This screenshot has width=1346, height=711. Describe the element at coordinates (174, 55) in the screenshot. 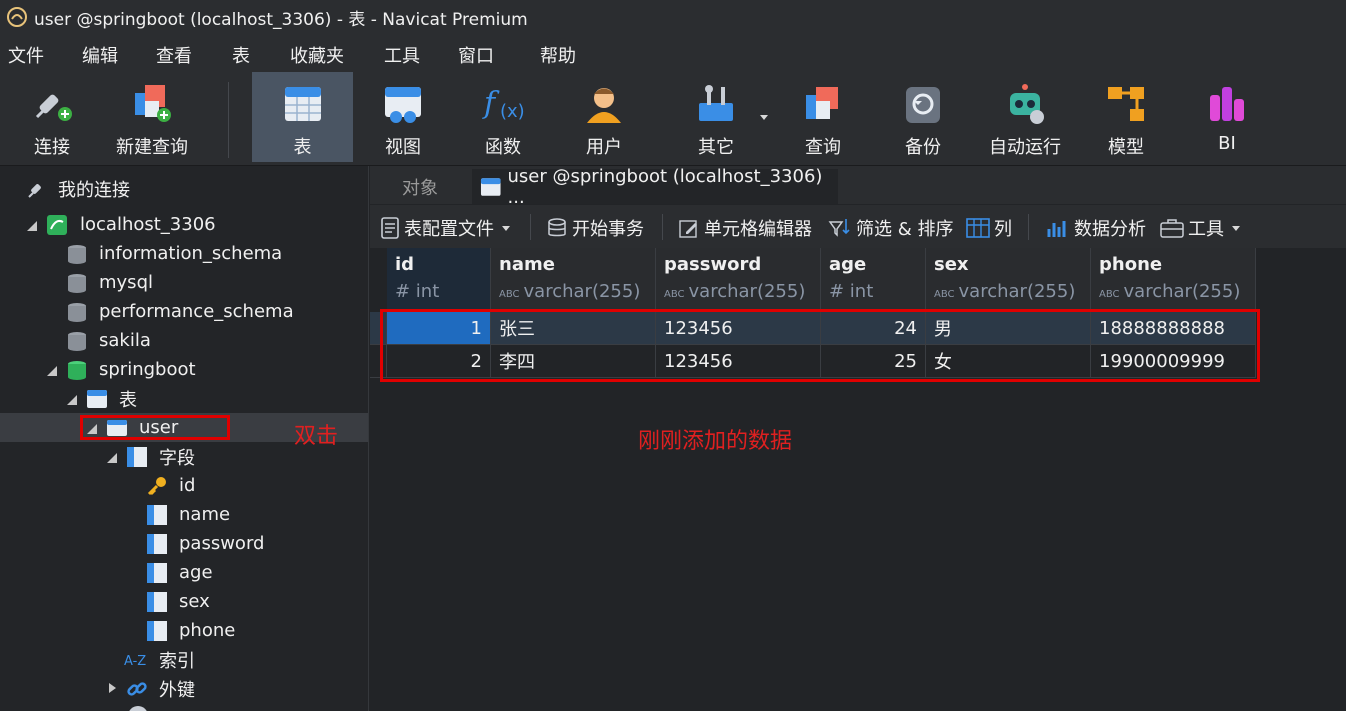

I see `menu-view: 查看` at that location.